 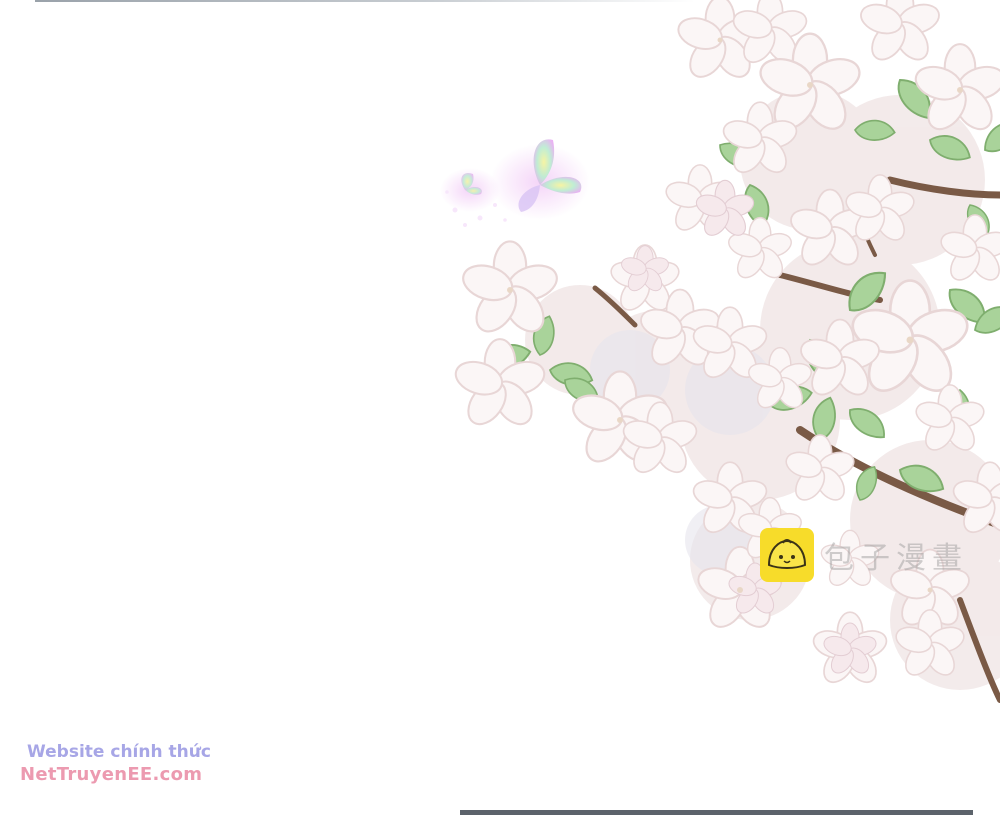 I want to click on bottom-panel-border, so click(x=716, y=812).